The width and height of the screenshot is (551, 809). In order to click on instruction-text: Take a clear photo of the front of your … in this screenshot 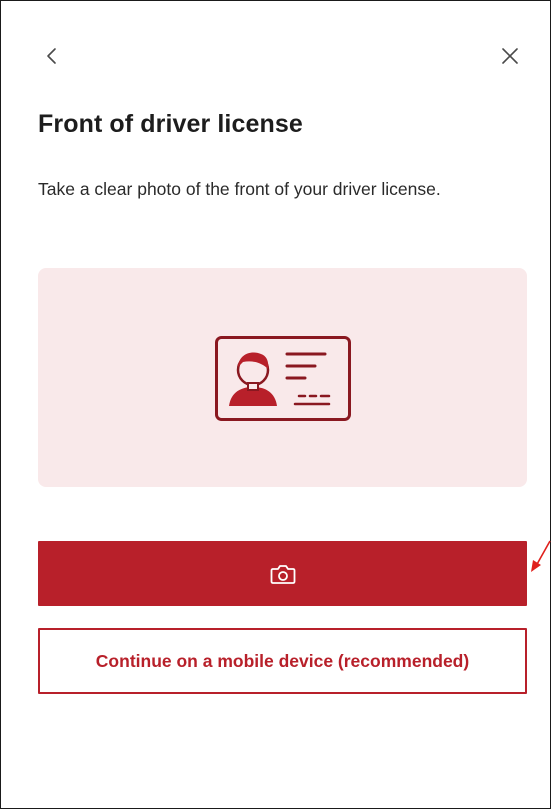, I will do `click(239, 189)`.